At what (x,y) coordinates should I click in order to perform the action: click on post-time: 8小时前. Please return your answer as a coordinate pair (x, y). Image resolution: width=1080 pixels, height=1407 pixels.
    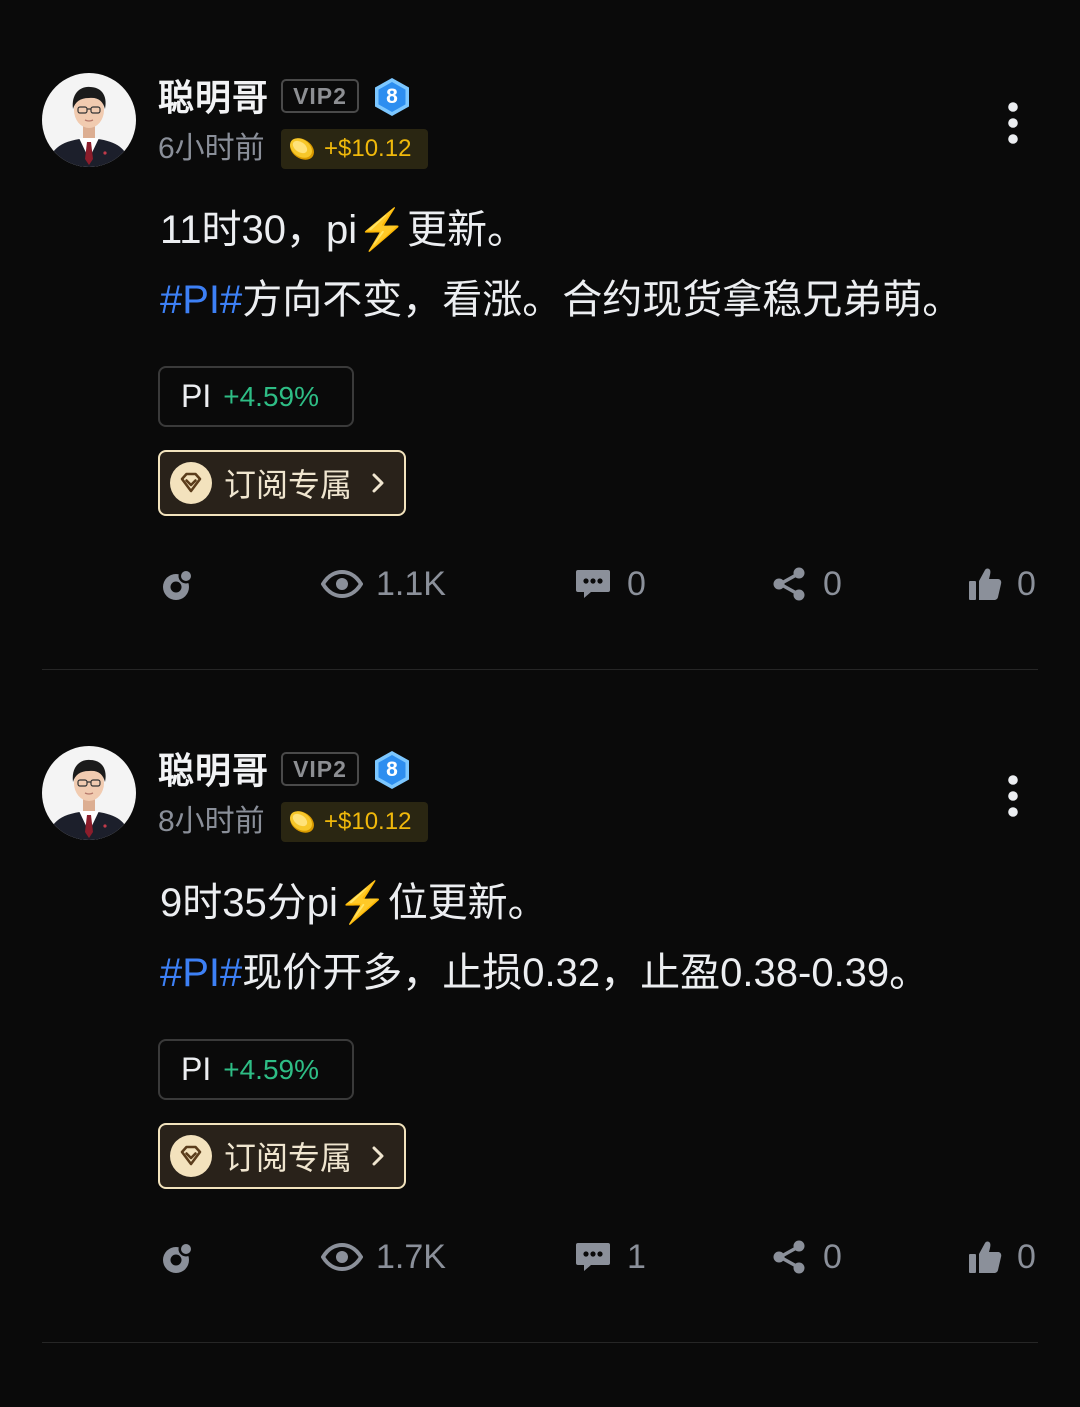
    Looking at the image, I should click on (211, 821).